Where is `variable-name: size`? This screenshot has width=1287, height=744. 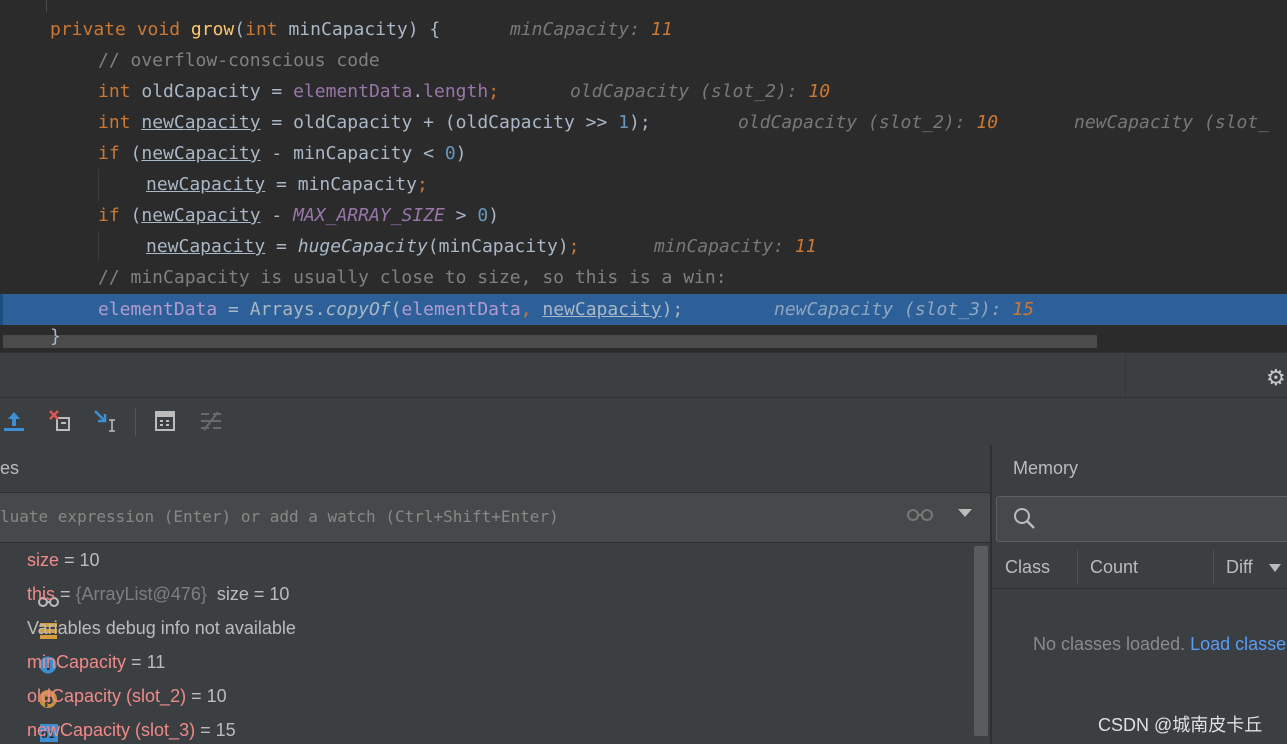 variable-name: size is located at coordinates (43, 560).